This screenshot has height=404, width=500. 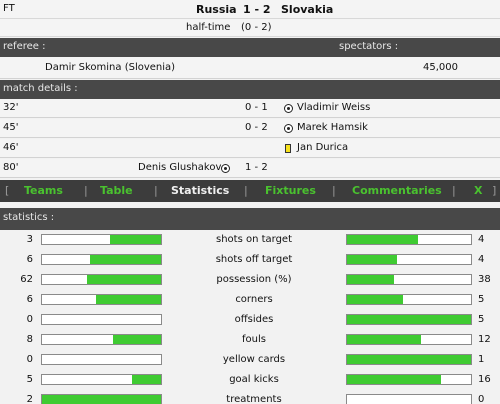 I want to click on event-player: Jan Durica, so click(x=323, y=147).